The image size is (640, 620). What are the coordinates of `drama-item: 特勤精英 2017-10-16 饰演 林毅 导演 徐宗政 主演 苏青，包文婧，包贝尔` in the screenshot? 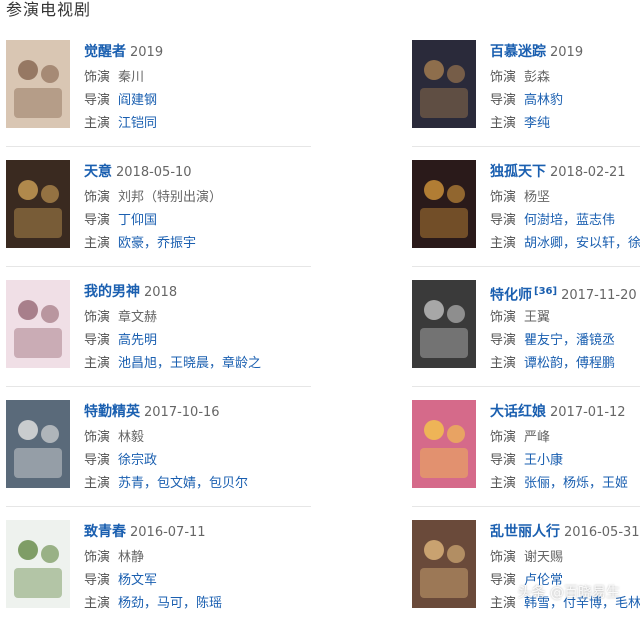 It's located at (158, 450).